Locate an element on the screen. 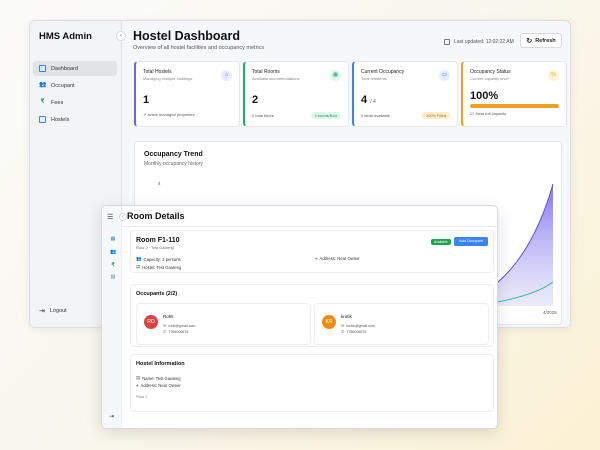 This screenshot has height=450, width=600. card-value-suffix: / 4 is located at coordinates (373, 102).